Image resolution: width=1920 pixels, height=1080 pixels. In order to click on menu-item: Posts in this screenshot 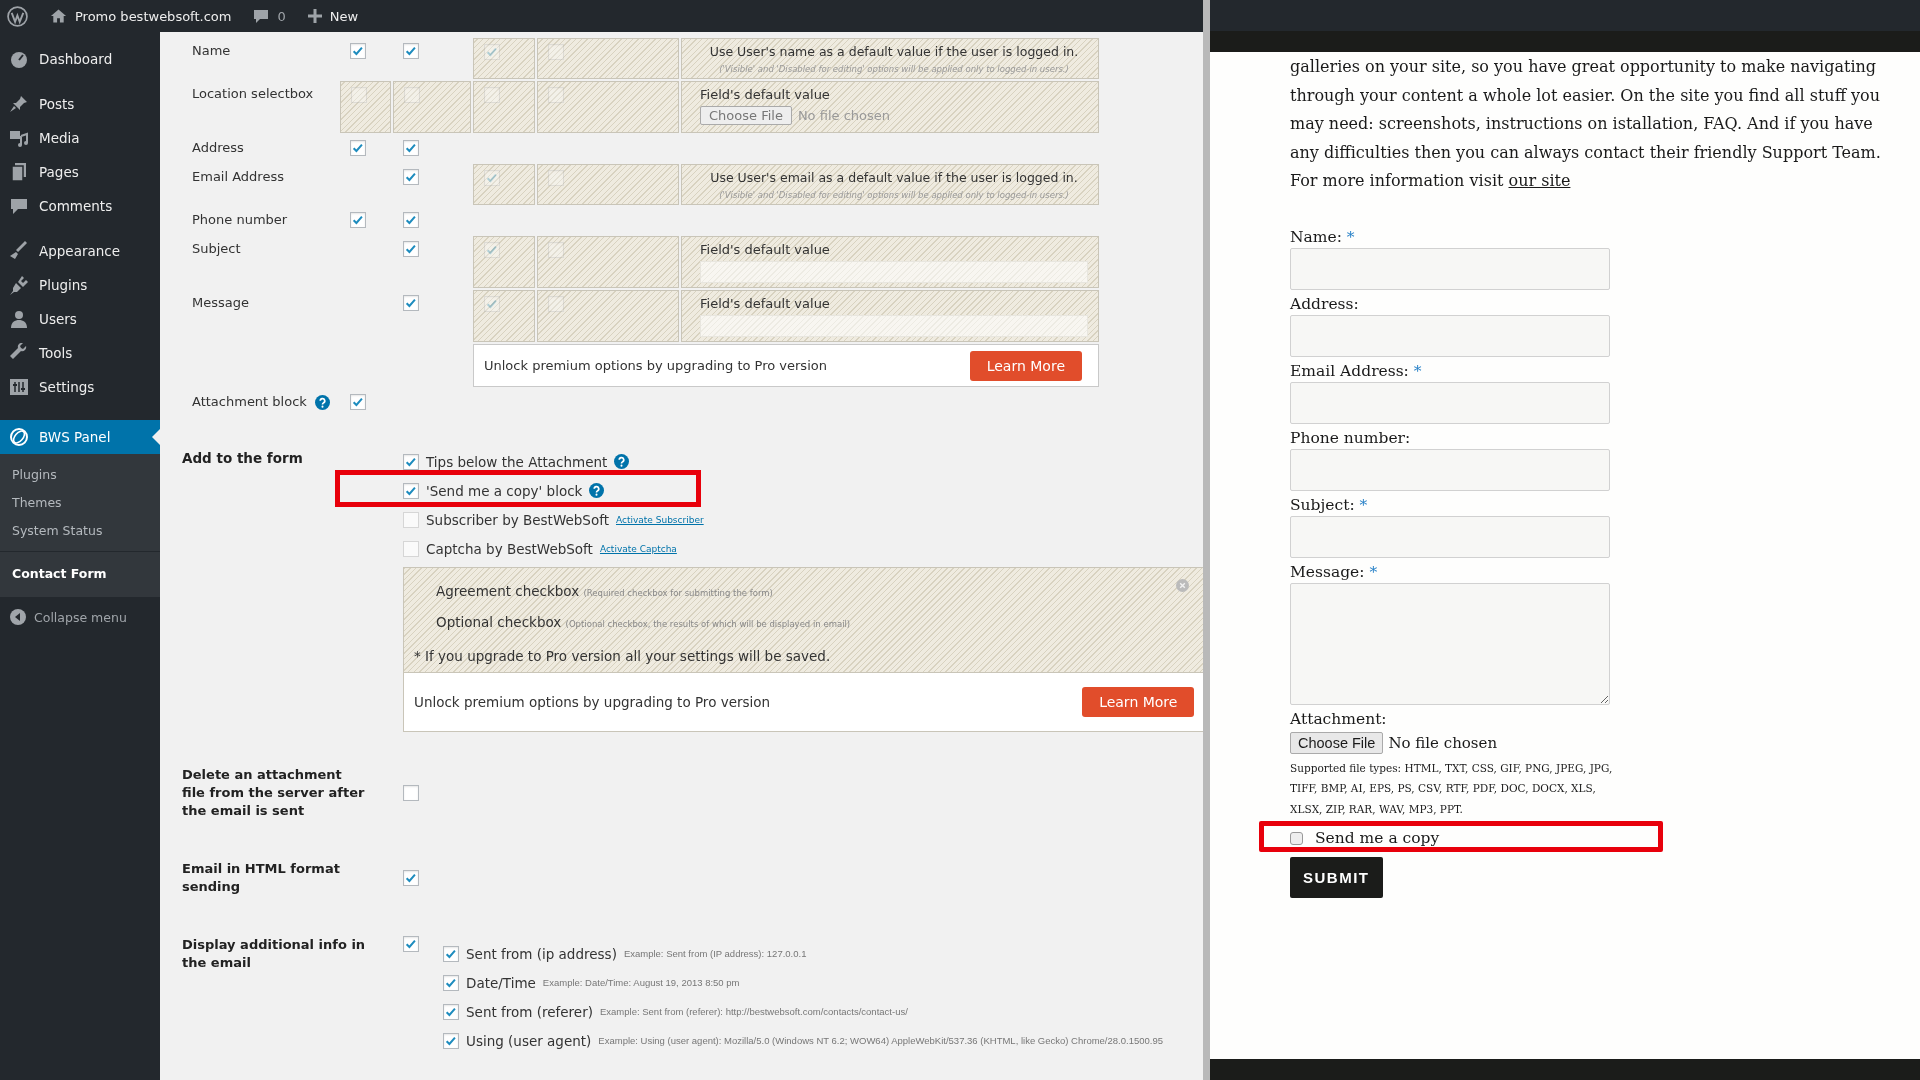, I will do `click(80, 104)`.